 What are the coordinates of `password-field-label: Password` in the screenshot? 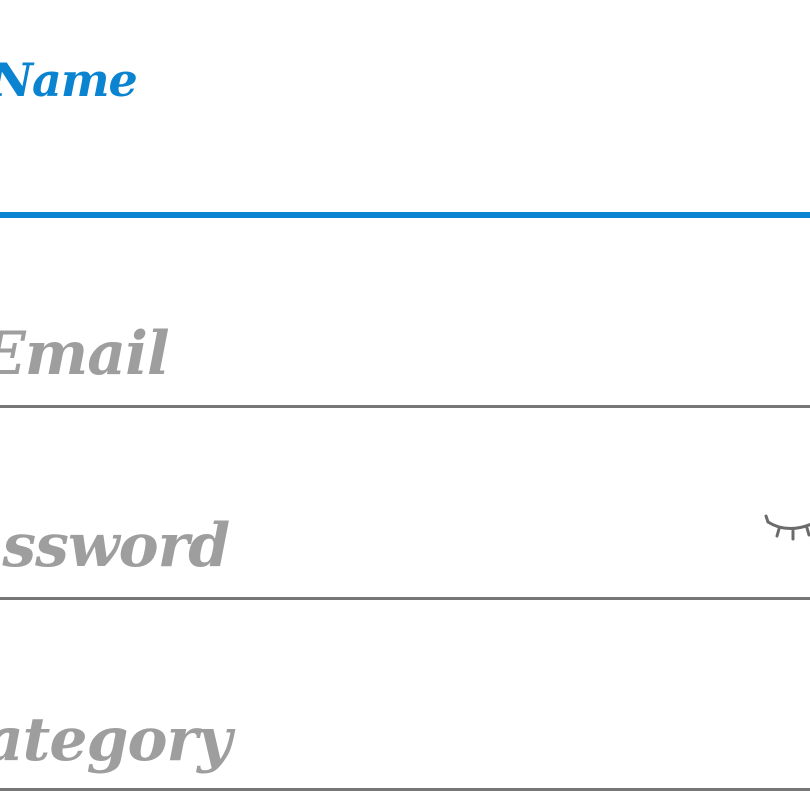 It's located at (115, 546).